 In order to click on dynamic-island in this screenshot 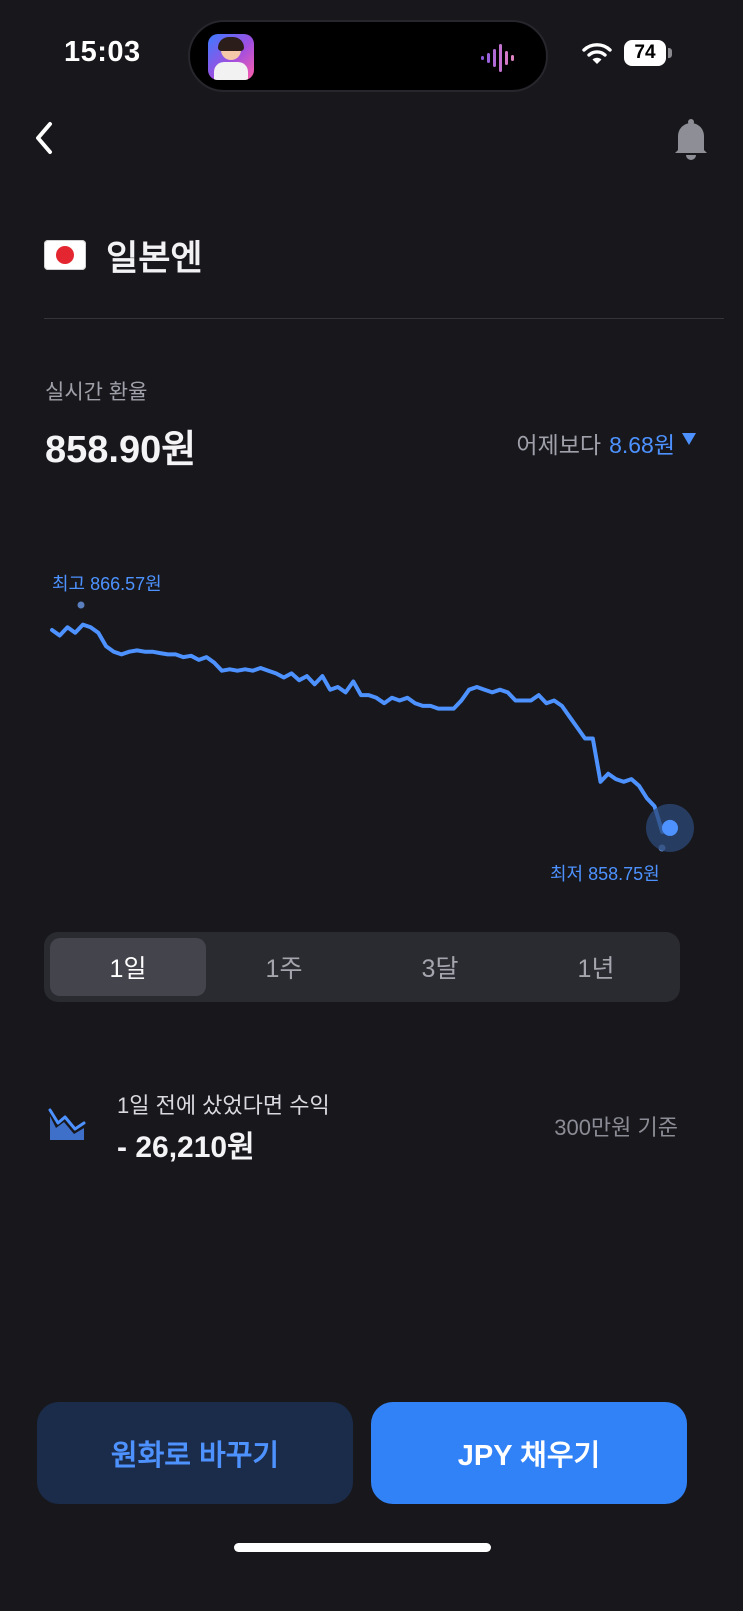, I will do `click(368, 56)`.